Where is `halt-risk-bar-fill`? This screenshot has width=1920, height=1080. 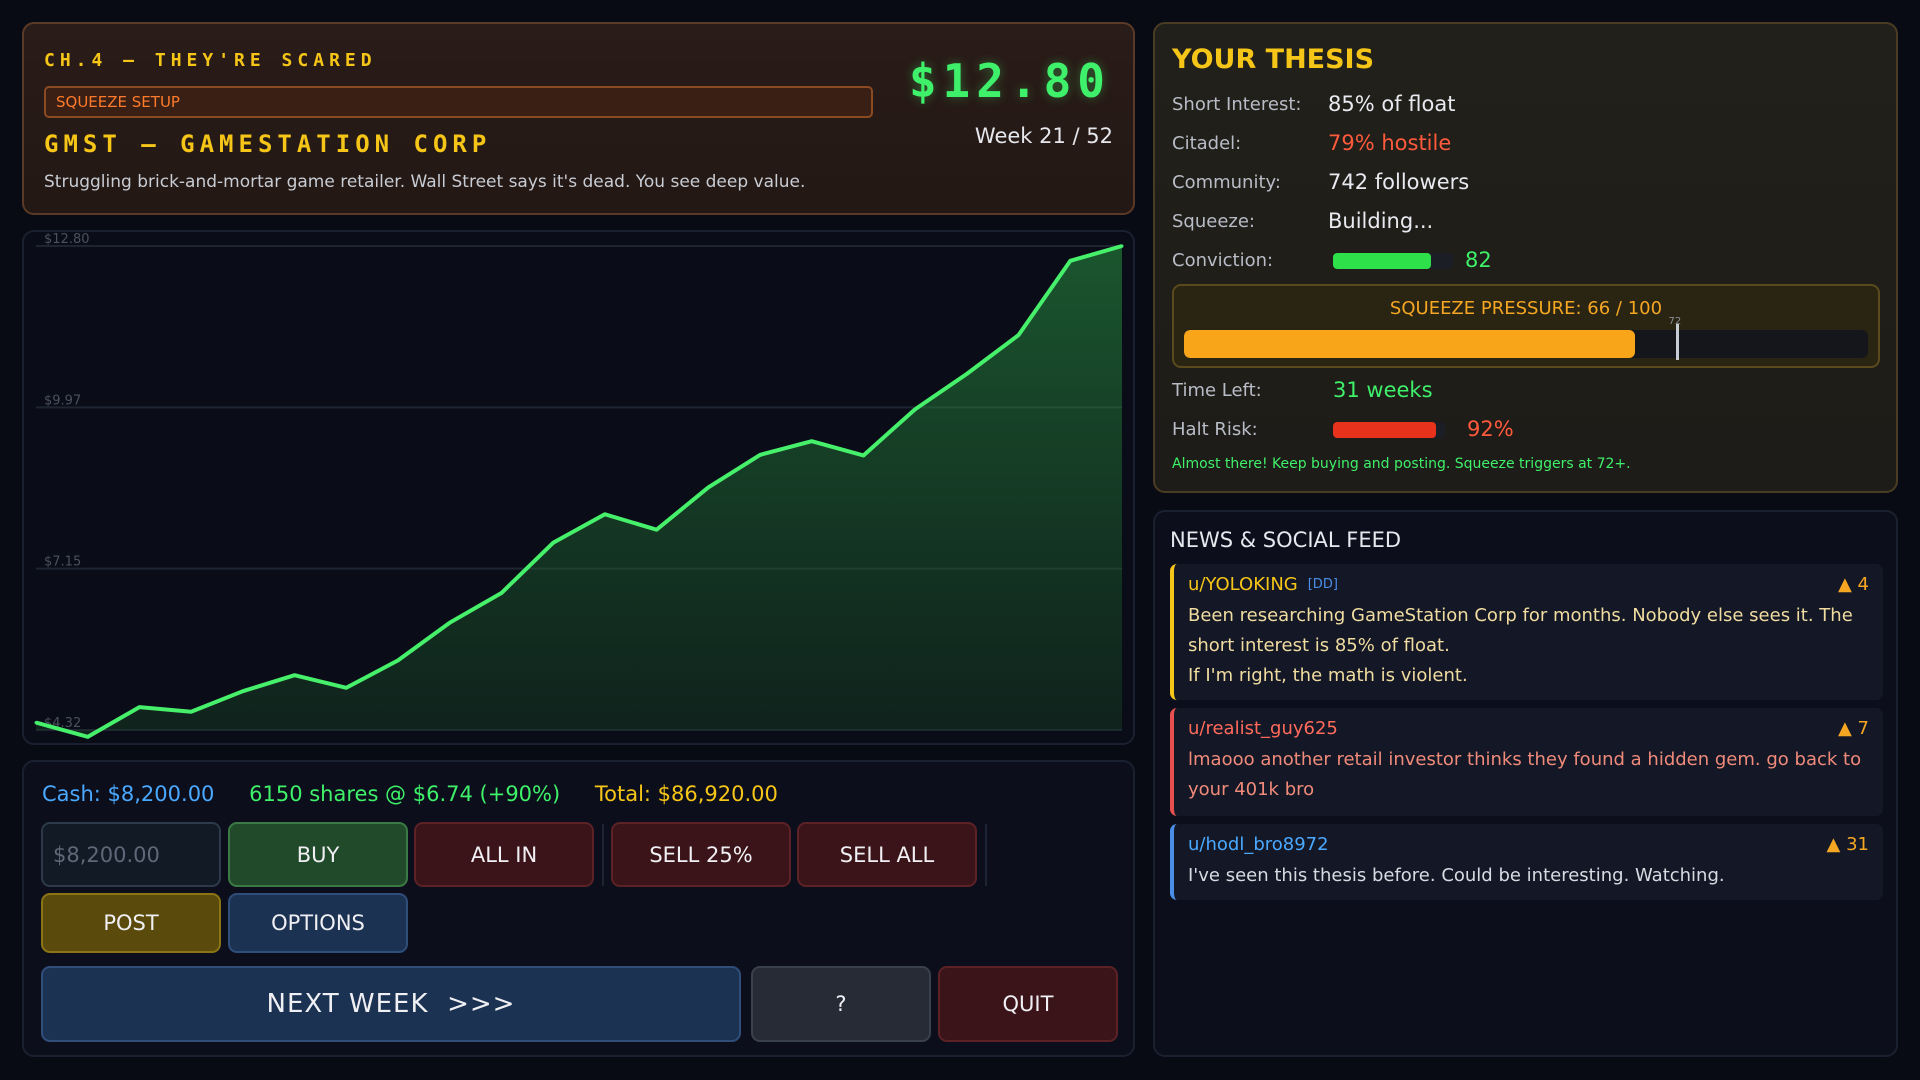 halt-risk-bar-fill is located at coordinates (1385, 430).